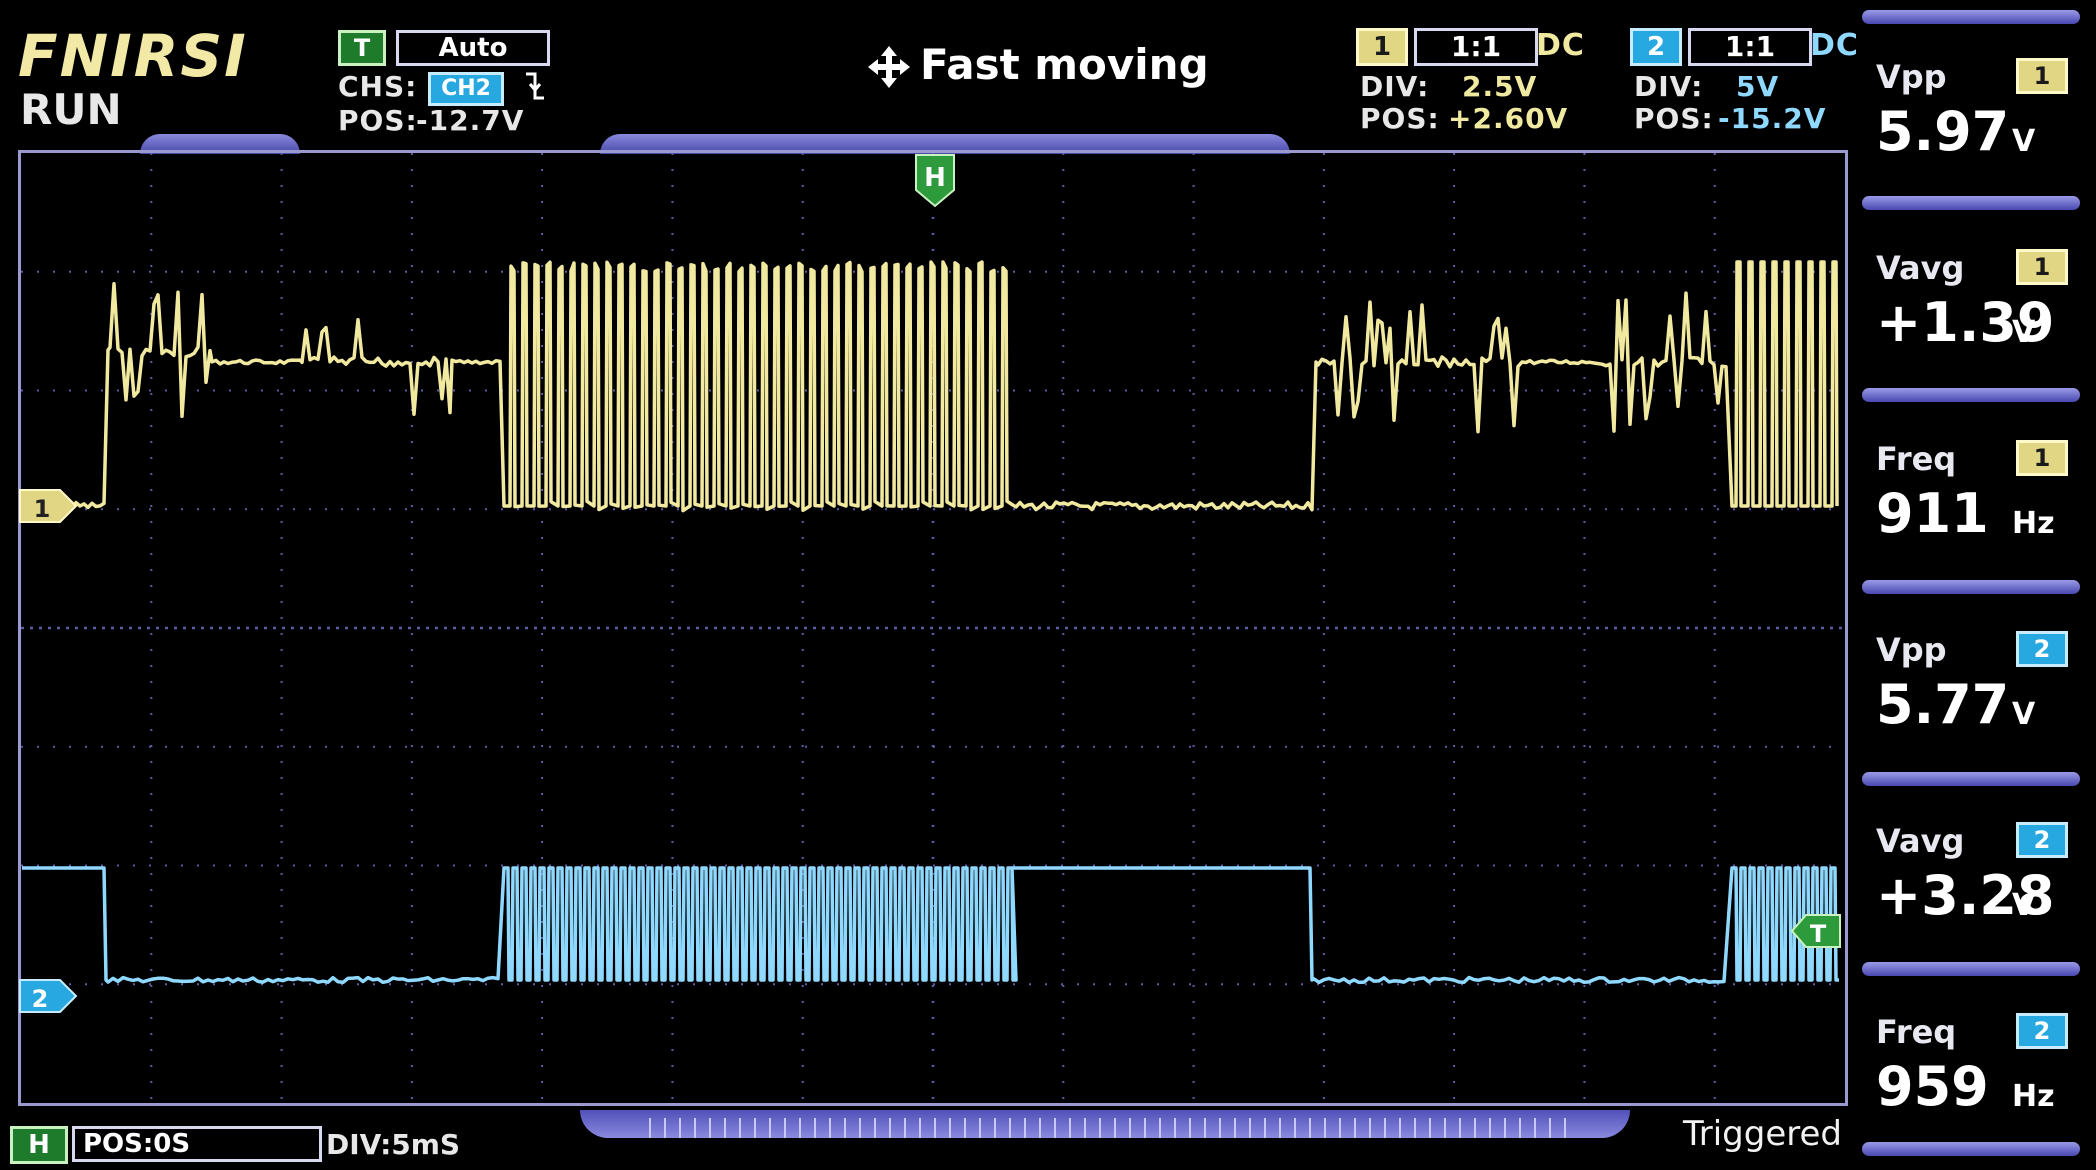 This screenshot has width=2096, height=1170. I want to click on measurement-value: 5.77, so click(1943, 704).